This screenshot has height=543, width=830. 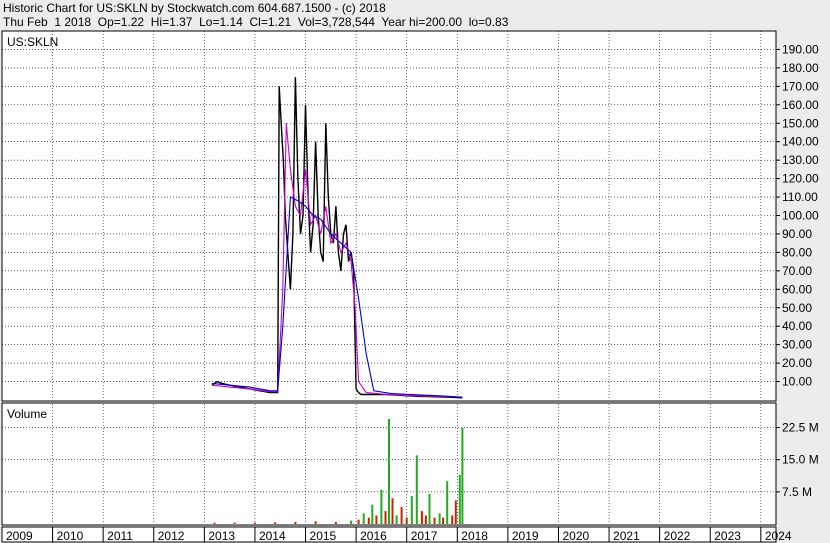 I want to click on price-y-tick-label: 160.00, so click(x=800, y=105).